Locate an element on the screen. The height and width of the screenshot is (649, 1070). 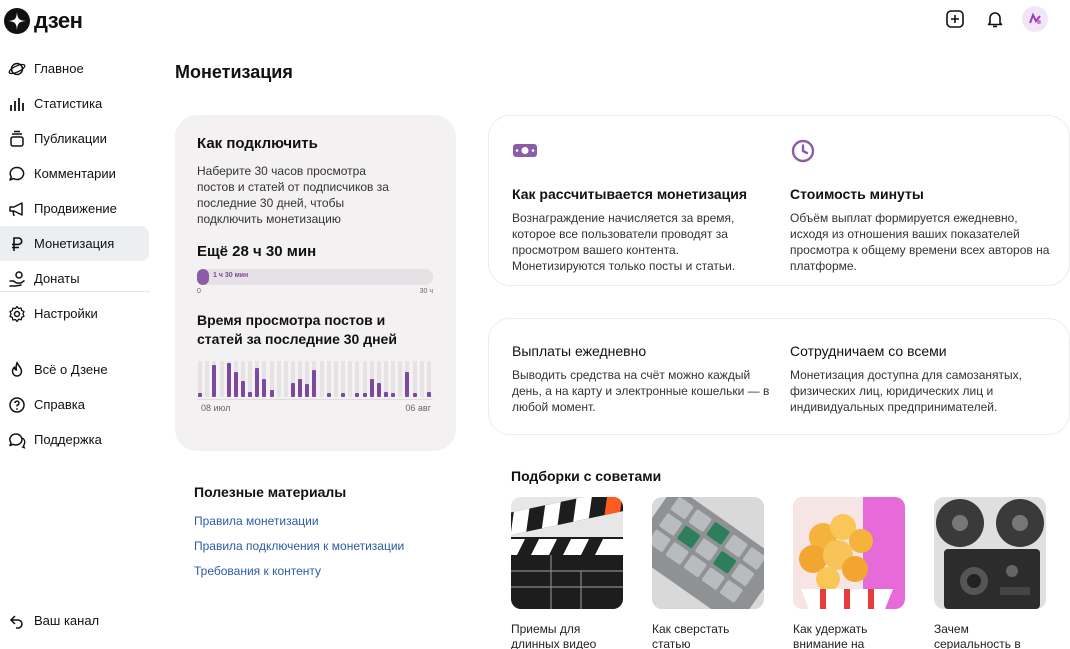
notifications-button is located at coordinates (995, 19).